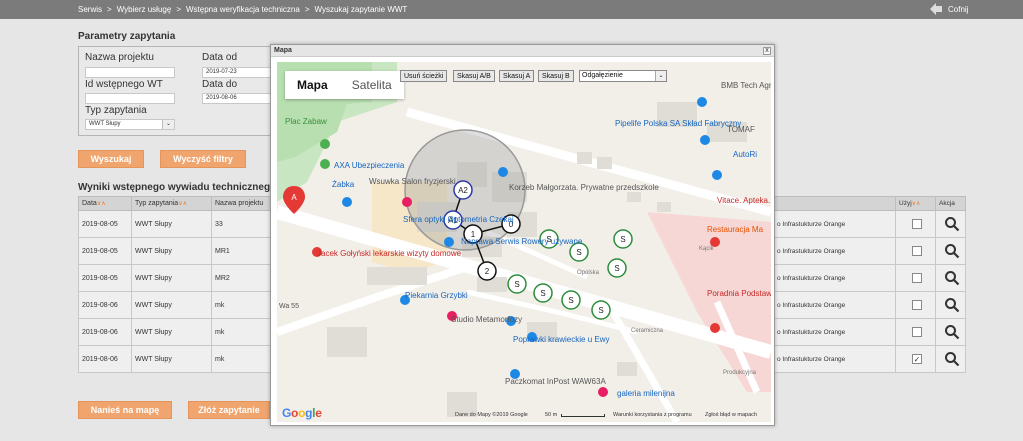 The image size is (1023, 441). I want to click on marker-point-2: 2, so click(487, 271).